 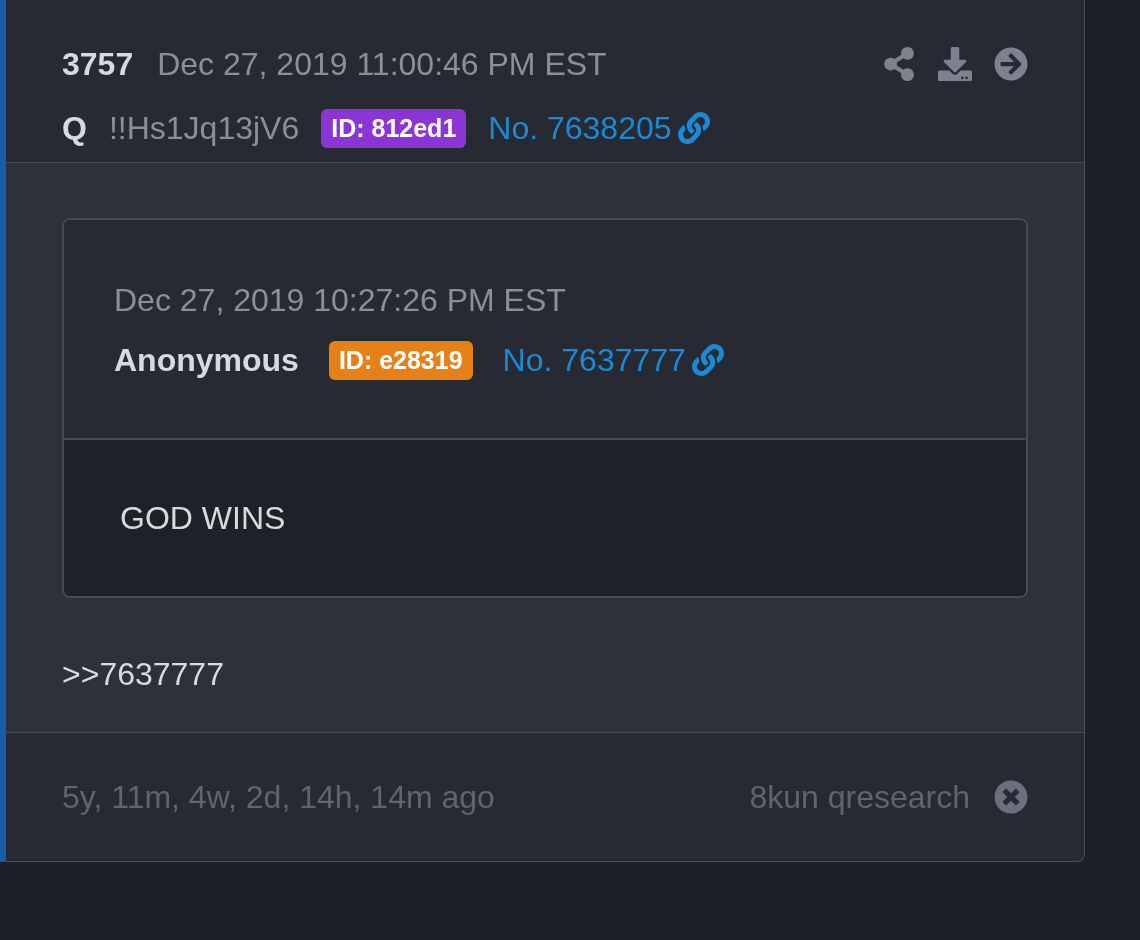 What do you see at coordinates (278, 797) in the screenshot?
I see `post-age: 5y, 11m, 4w, 2d, 14h, 14m ago` at bounding box center [278, 797].